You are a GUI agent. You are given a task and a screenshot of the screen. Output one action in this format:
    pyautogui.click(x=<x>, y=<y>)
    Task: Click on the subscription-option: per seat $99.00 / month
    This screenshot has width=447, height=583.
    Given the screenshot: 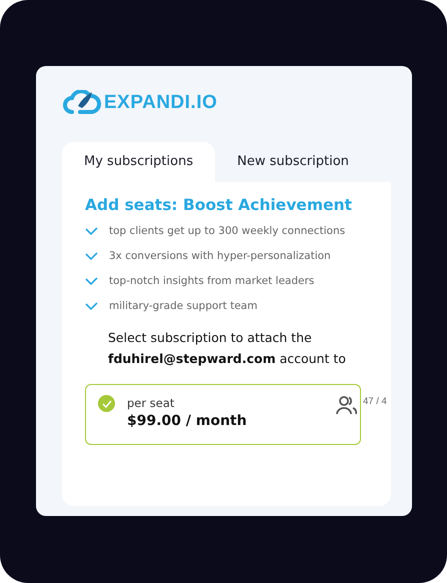 What is the action you would take?
    pyautogui.click(x=223, y=414)
    